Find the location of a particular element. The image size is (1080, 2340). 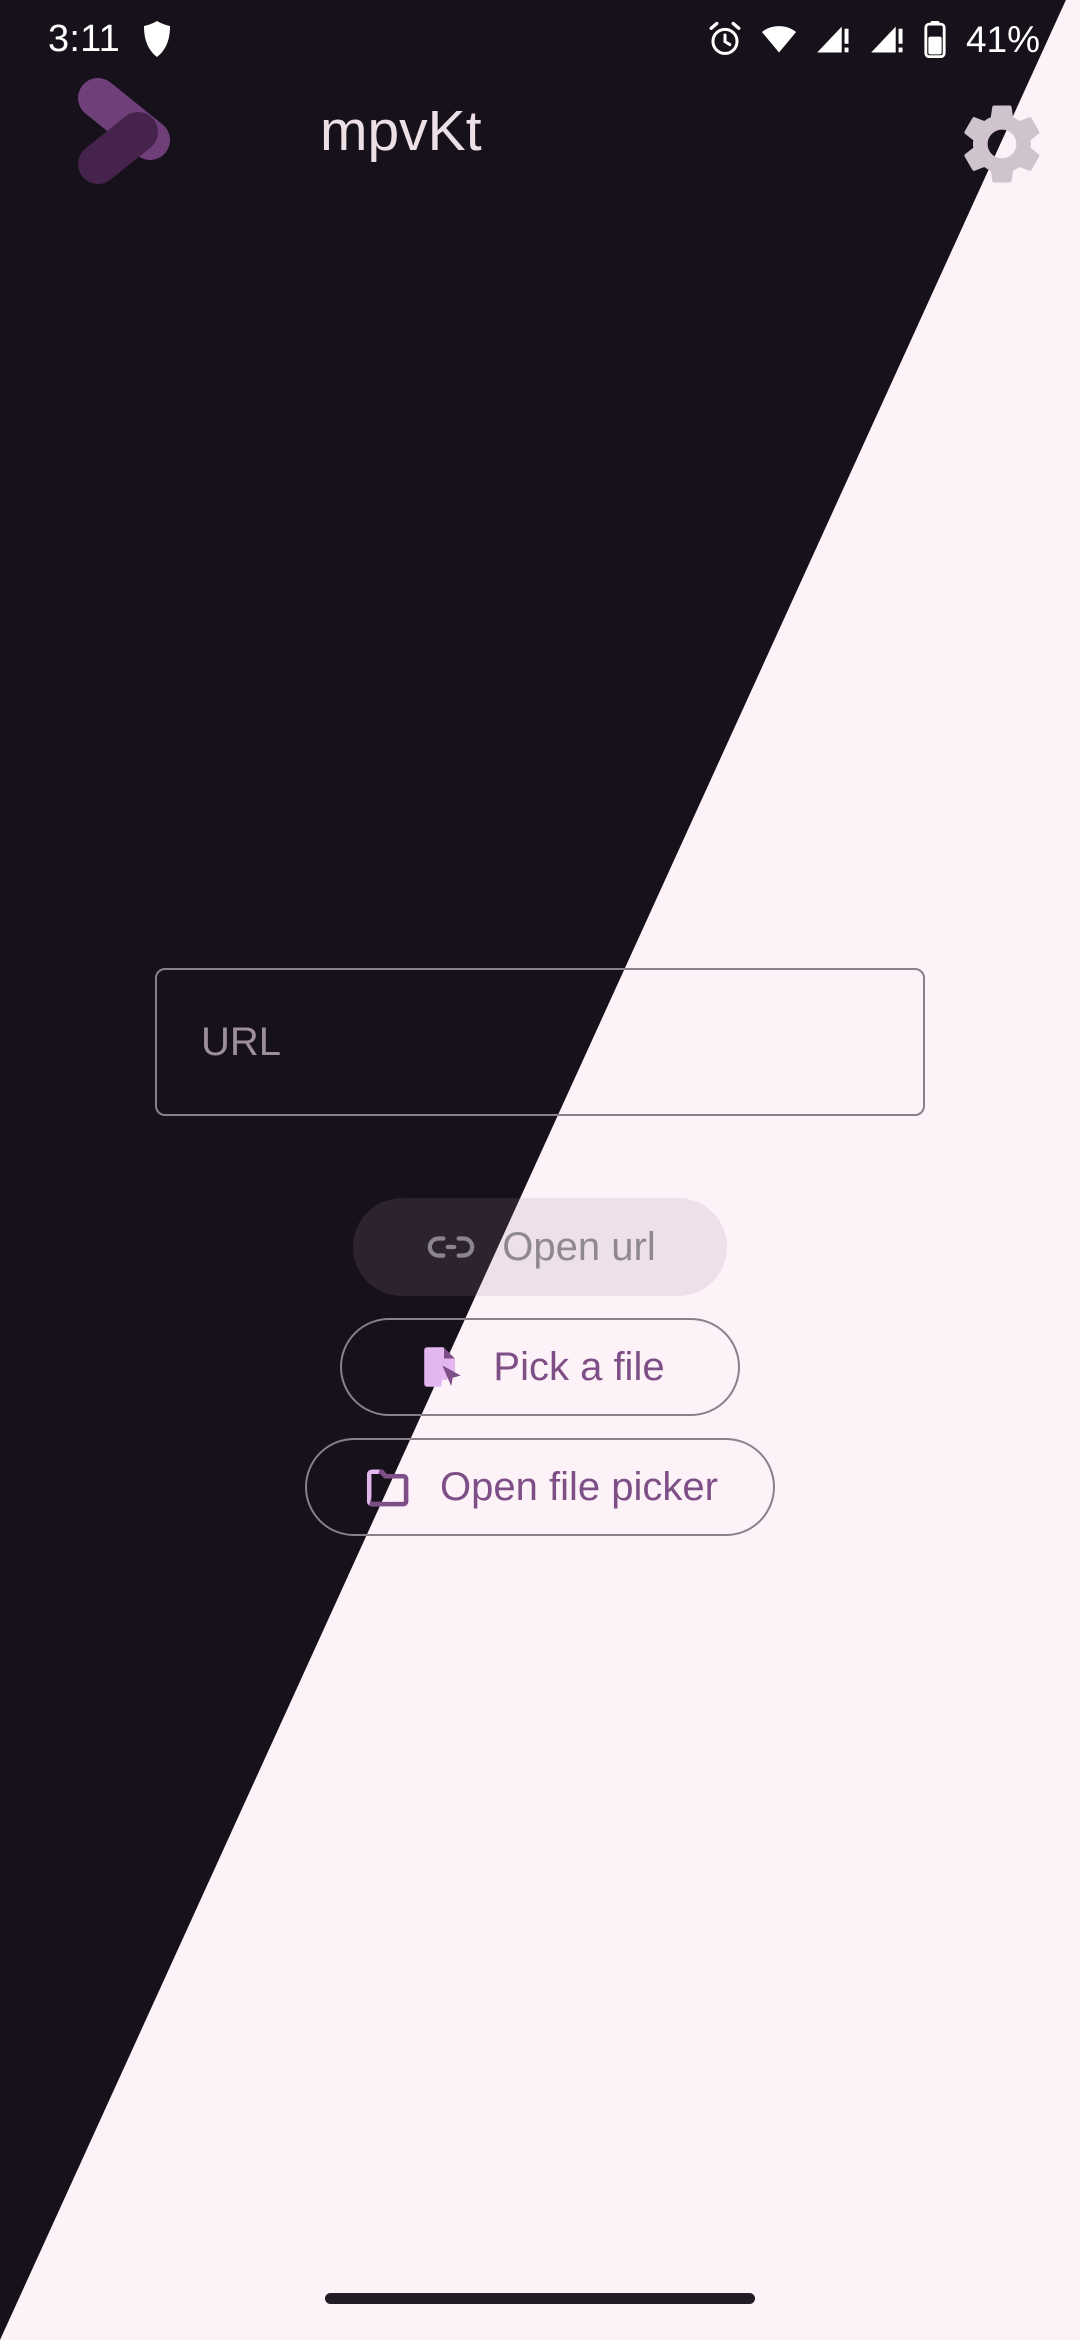

pick-a-file-button-label: Pick a file is located at coordinates (579, 1367).